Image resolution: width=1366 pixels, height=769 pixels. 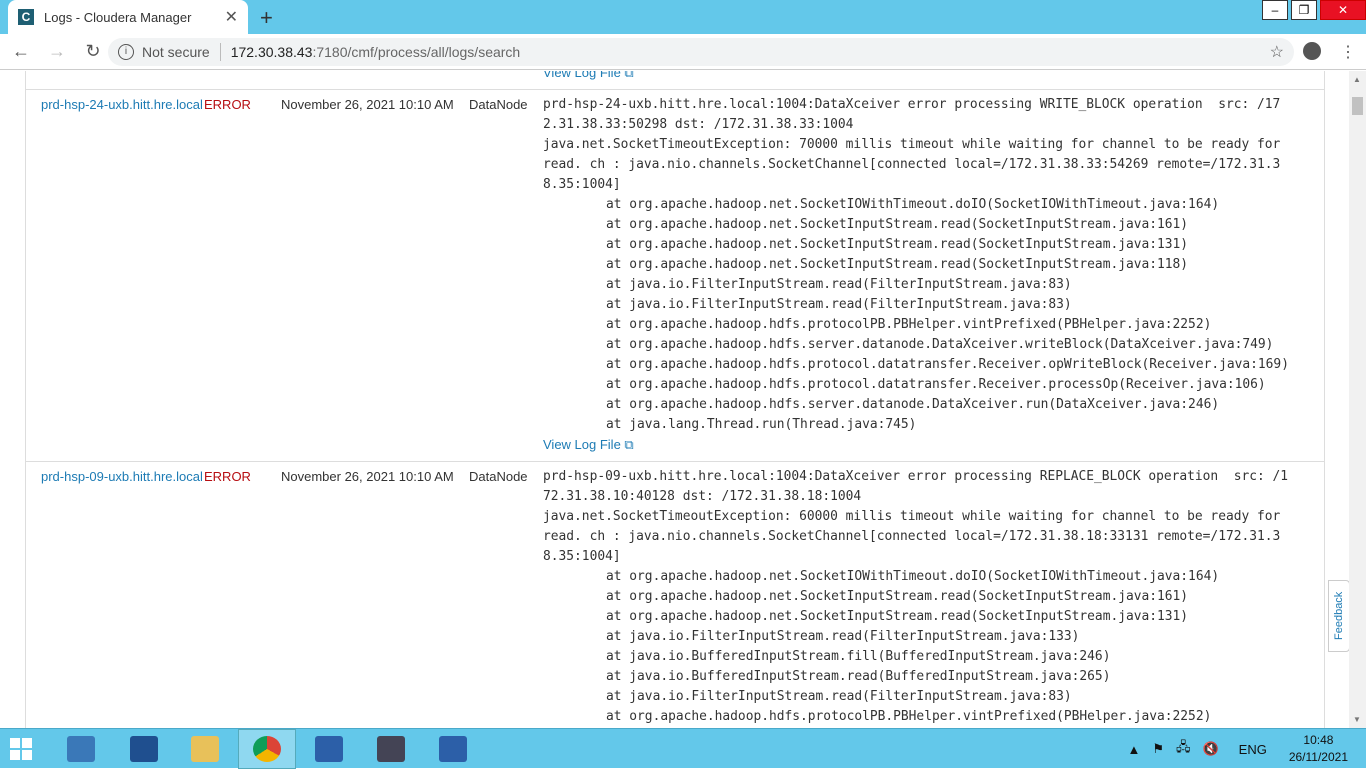 What do you see at coordinates (1133, 749) in the screenshot?
I see `show-hidden-icons-icon: ▲` at bounding box center [1133, 749].